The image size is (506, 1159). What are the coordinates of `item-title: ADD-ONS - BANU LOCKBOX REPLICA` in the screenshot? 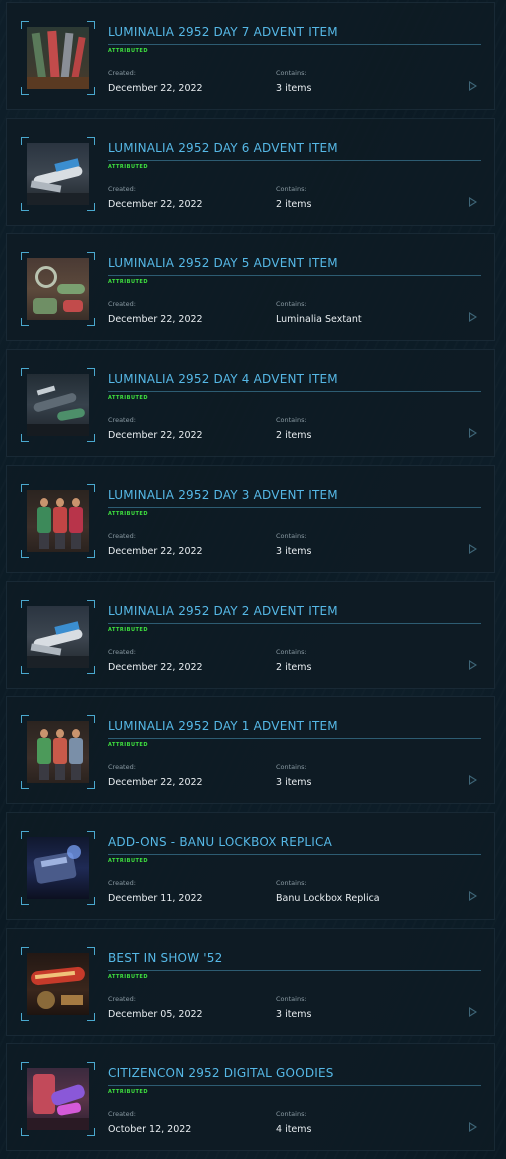 It's located at (220, 842).